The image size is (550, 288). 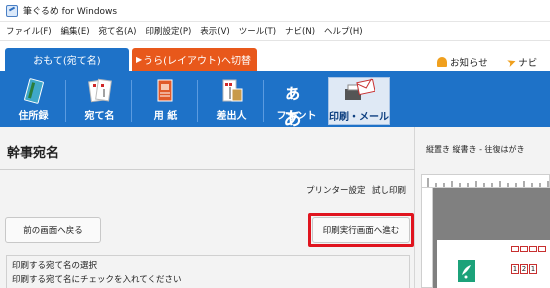 What do you see at coordinates (118, 31) in the screenshot?
I see `menu-address: 宛て名(A)` at bounding box center [118, 31].